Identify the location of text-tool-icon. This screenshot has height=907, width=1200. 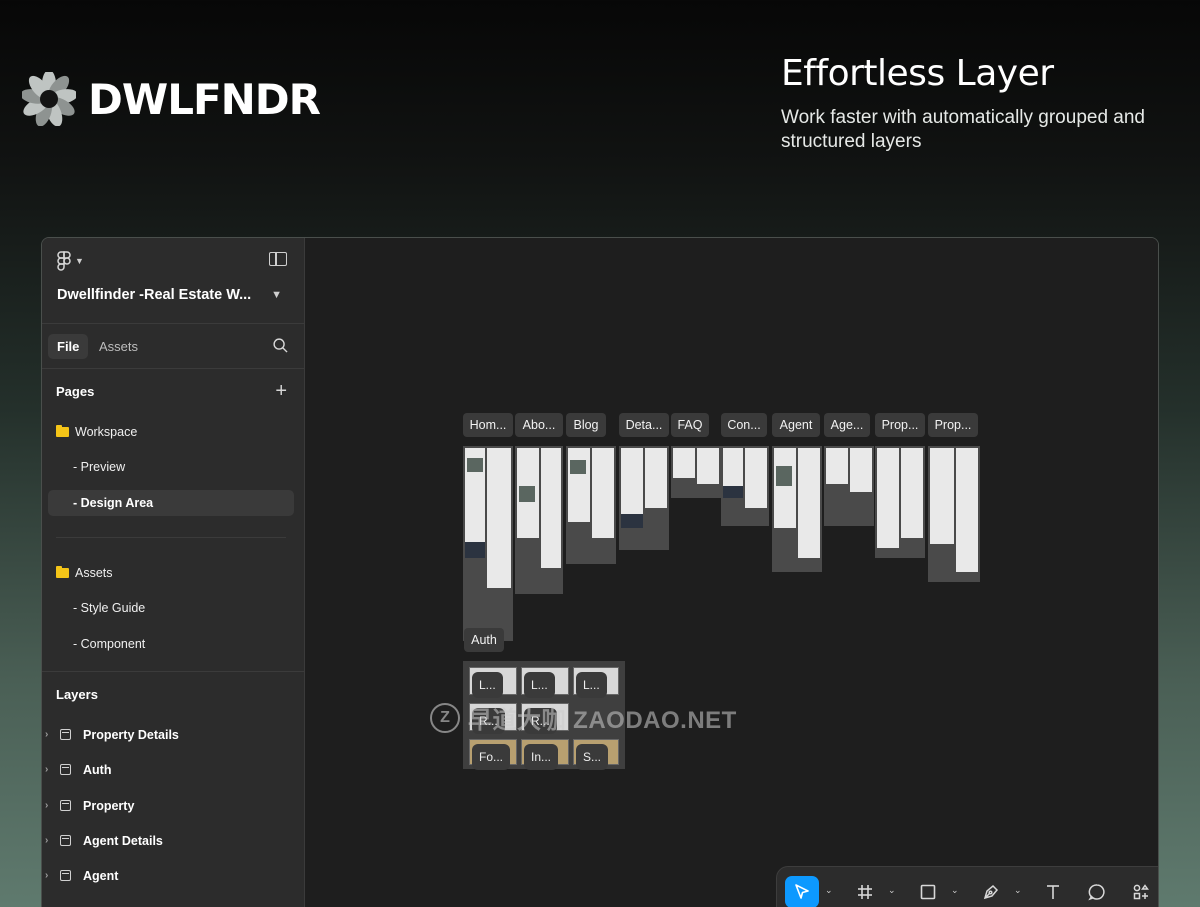
(1053, 891).